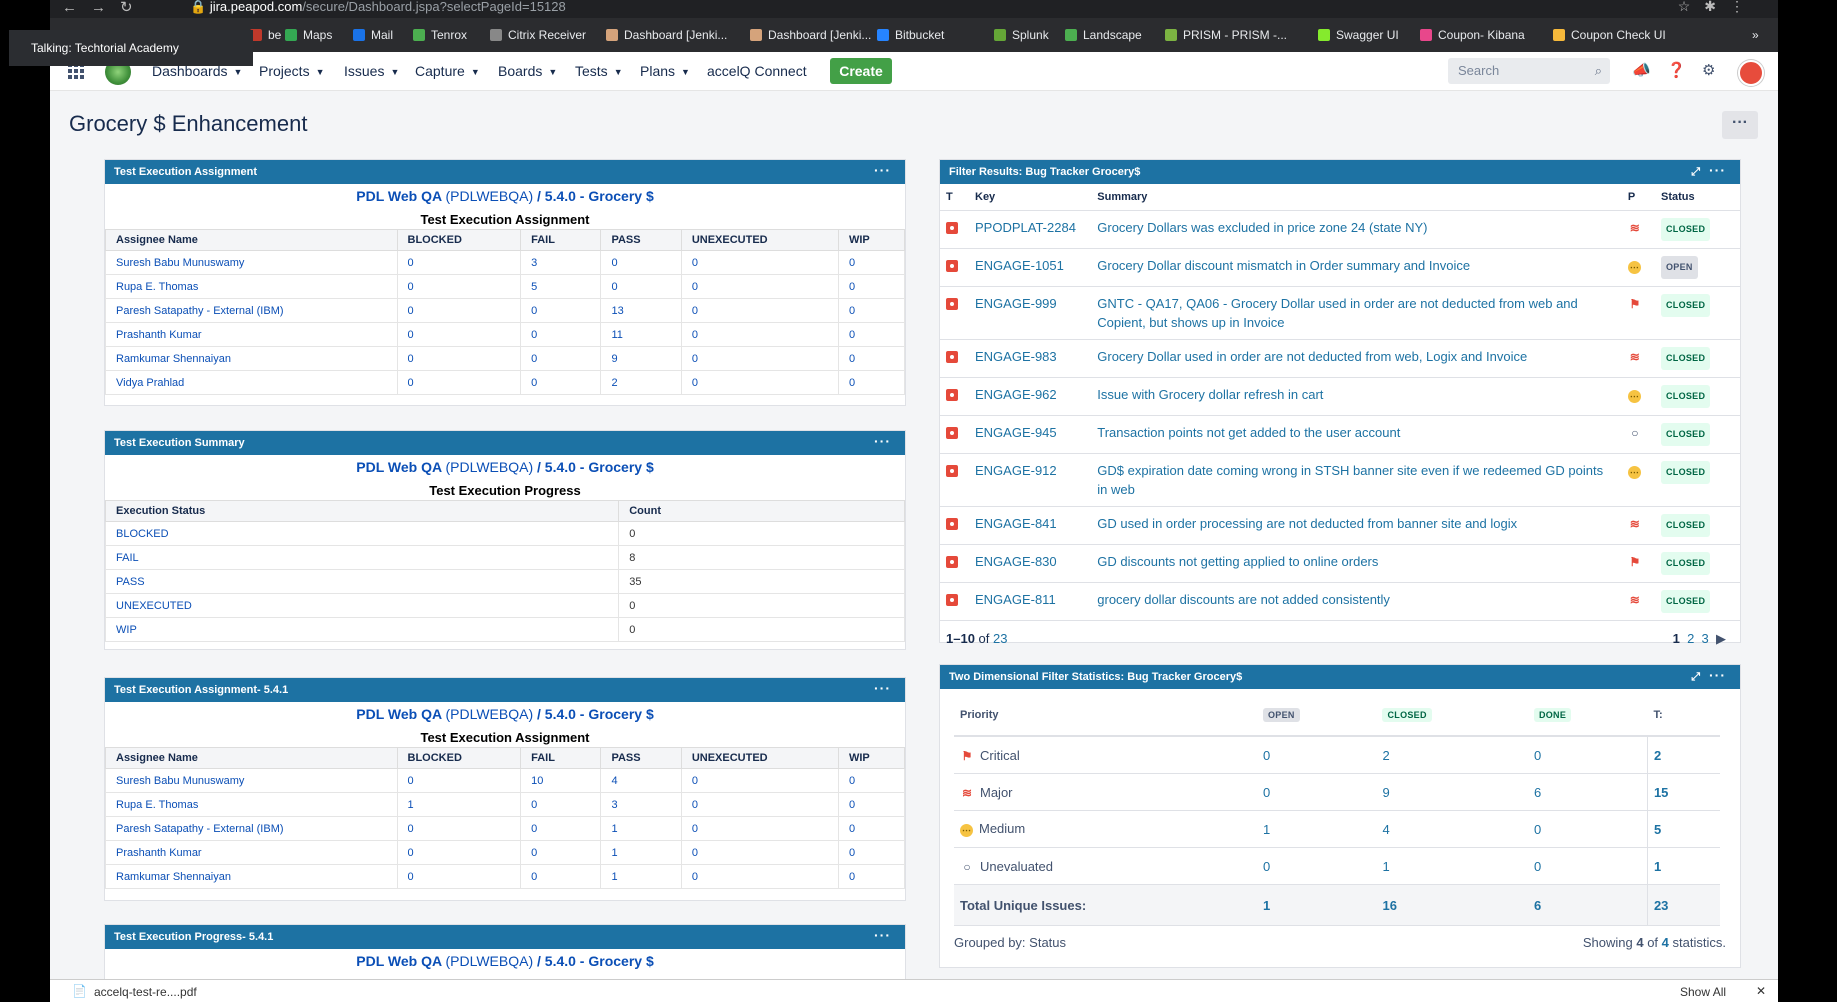 This screenshot has height=1002, width=1837. I want to click on issue-key-link: ENGAGE-830, so click(1030, 563).